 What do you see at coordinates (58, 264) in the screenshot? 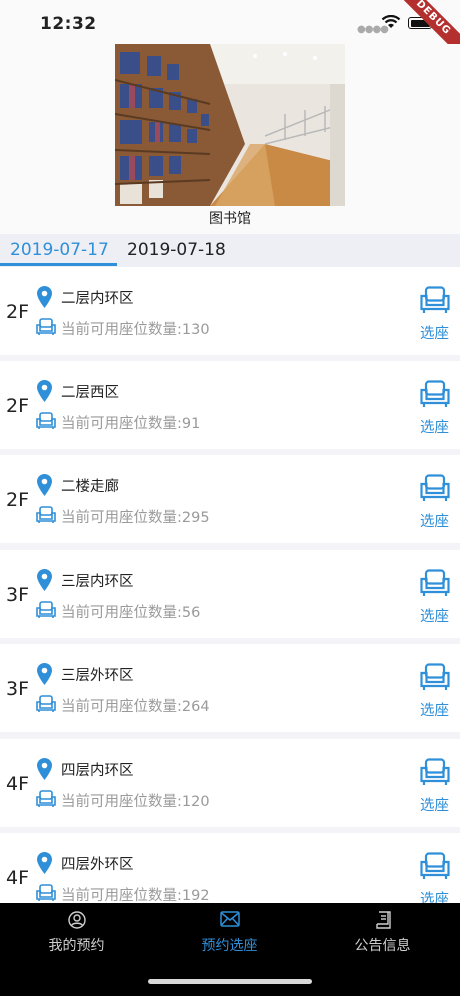
I see `tab-indicator` at bounding box center [58, 264].